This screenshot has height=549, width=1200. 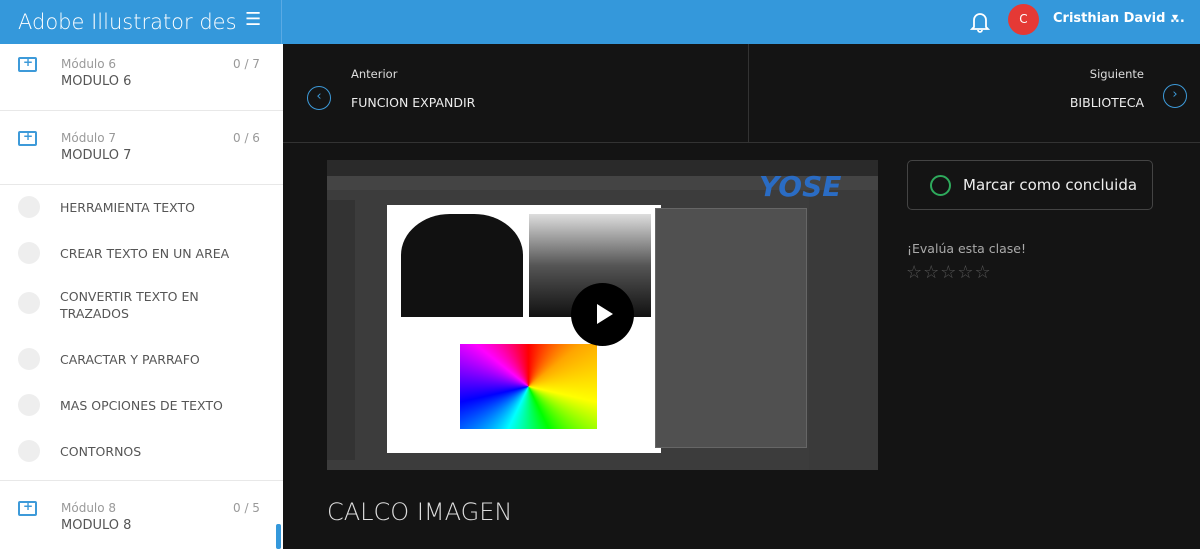 I want to click on next-lesson-link: BIBLIOTECA, so click(x=1107, y=102).